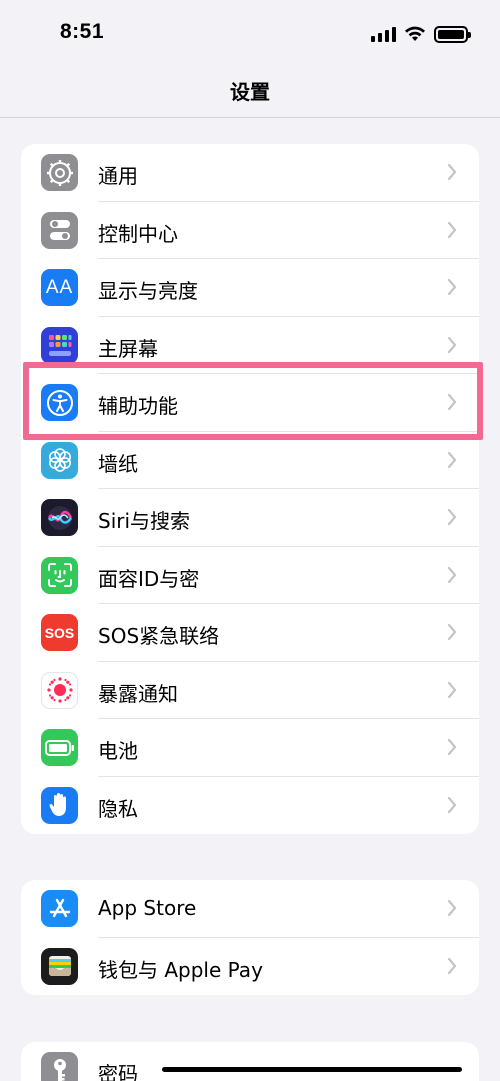 The width and height of the screenshot is (500, 1081). I want to click on settings-row-privacy: 隐私, so click(250, 806).